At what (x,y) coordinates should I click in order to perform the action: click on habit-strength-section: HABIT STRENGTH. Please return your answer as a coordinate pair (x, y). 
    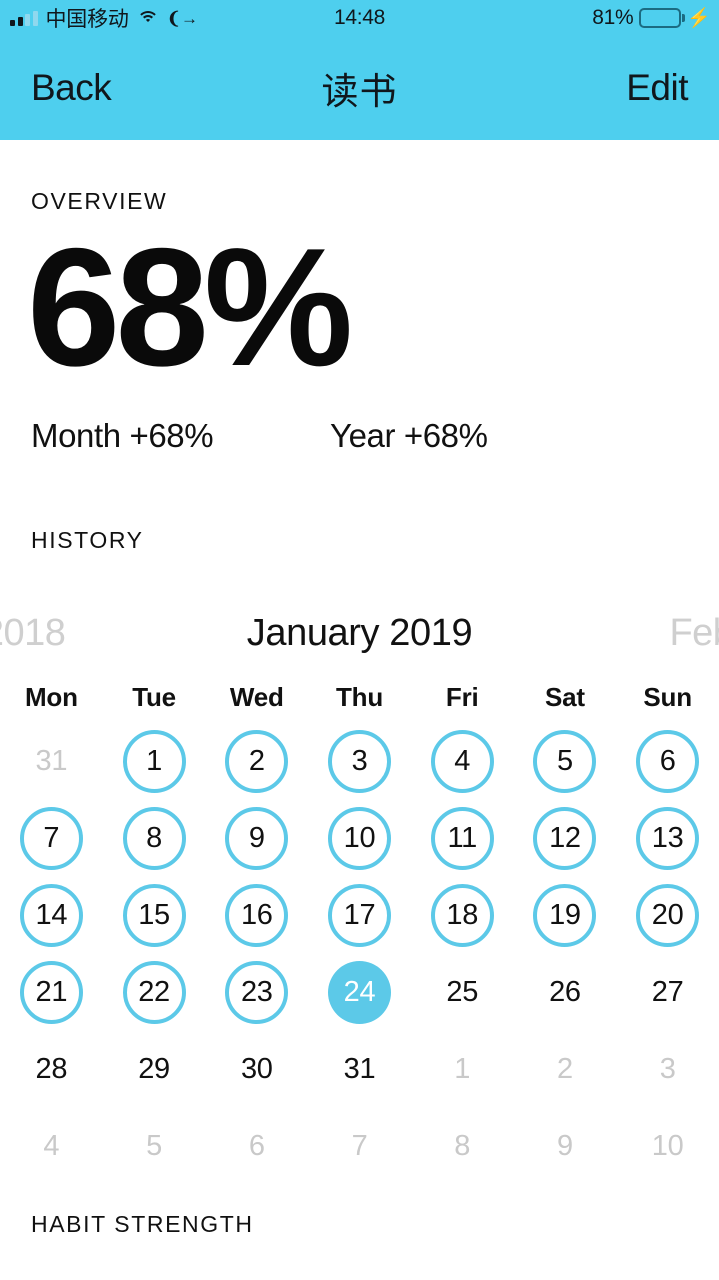
    Looking at the image, I should click on (359, 1224).